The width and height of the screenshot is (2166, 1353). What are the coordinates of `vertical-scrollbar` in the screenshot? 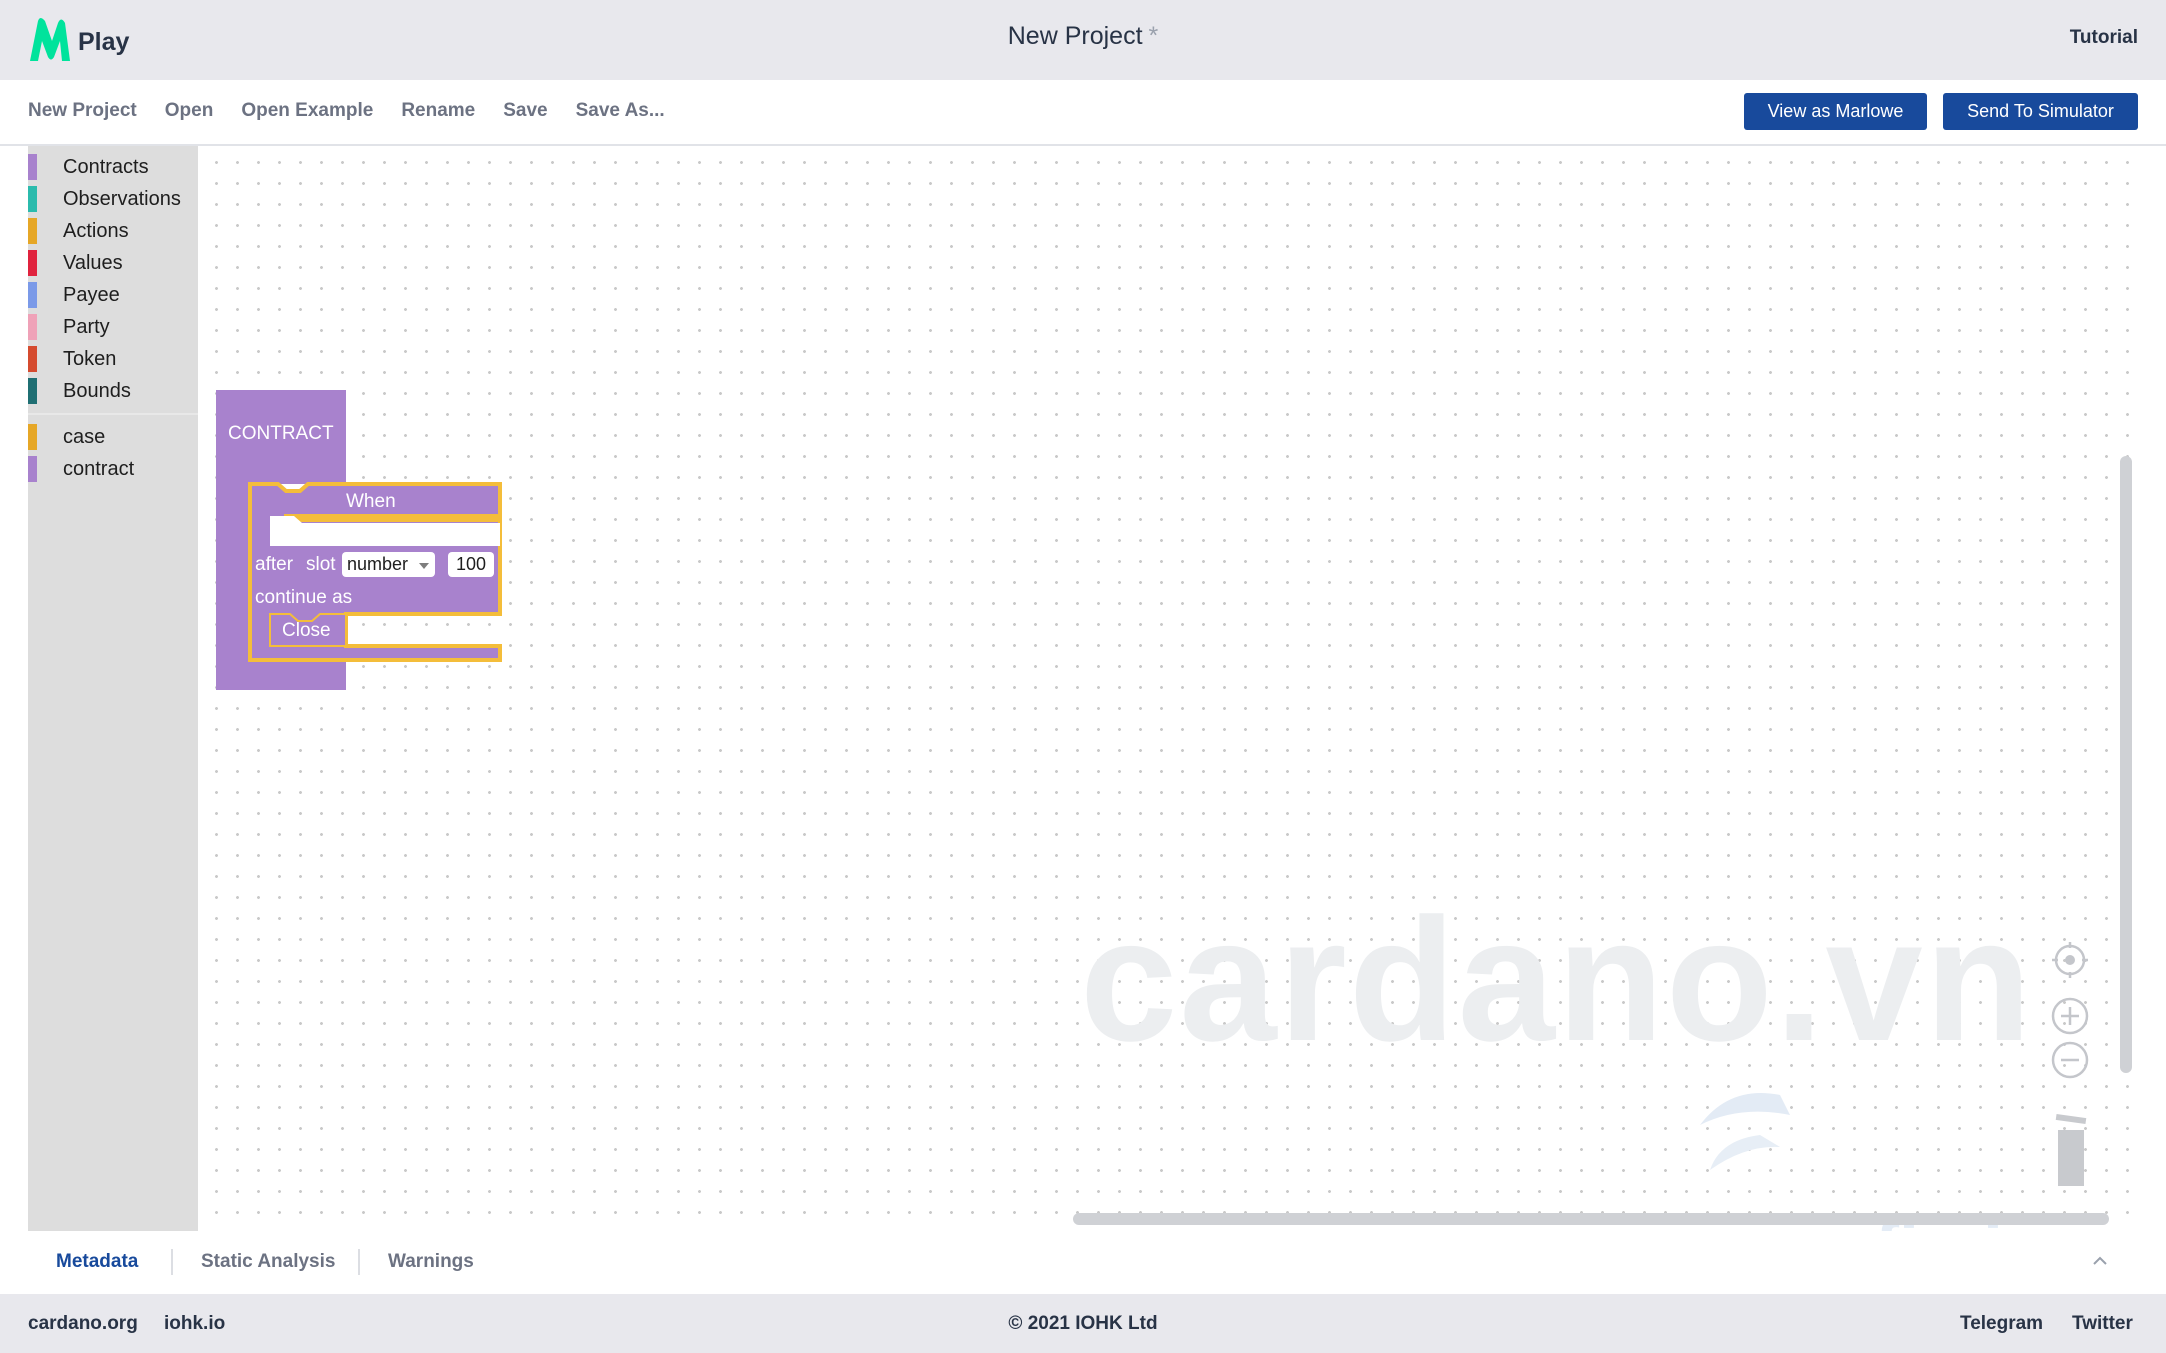 It's located at (2126, 764).